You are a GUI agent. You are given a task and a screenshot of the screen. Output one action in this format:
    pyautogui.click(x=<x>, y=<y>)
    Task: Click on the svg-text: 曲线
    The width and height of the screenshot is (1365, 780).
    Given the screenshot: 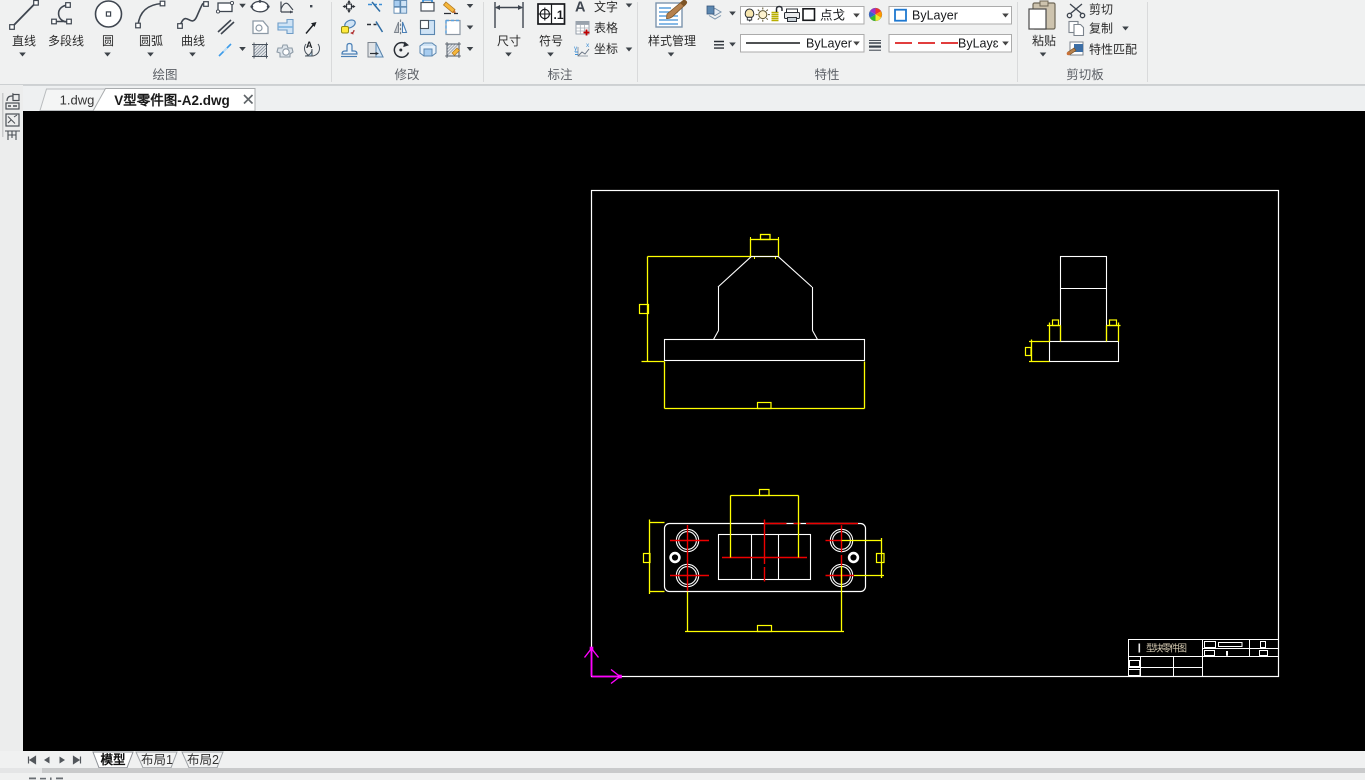 What is the action you would take?
    pyautogui.click(x=193, y=41)
    